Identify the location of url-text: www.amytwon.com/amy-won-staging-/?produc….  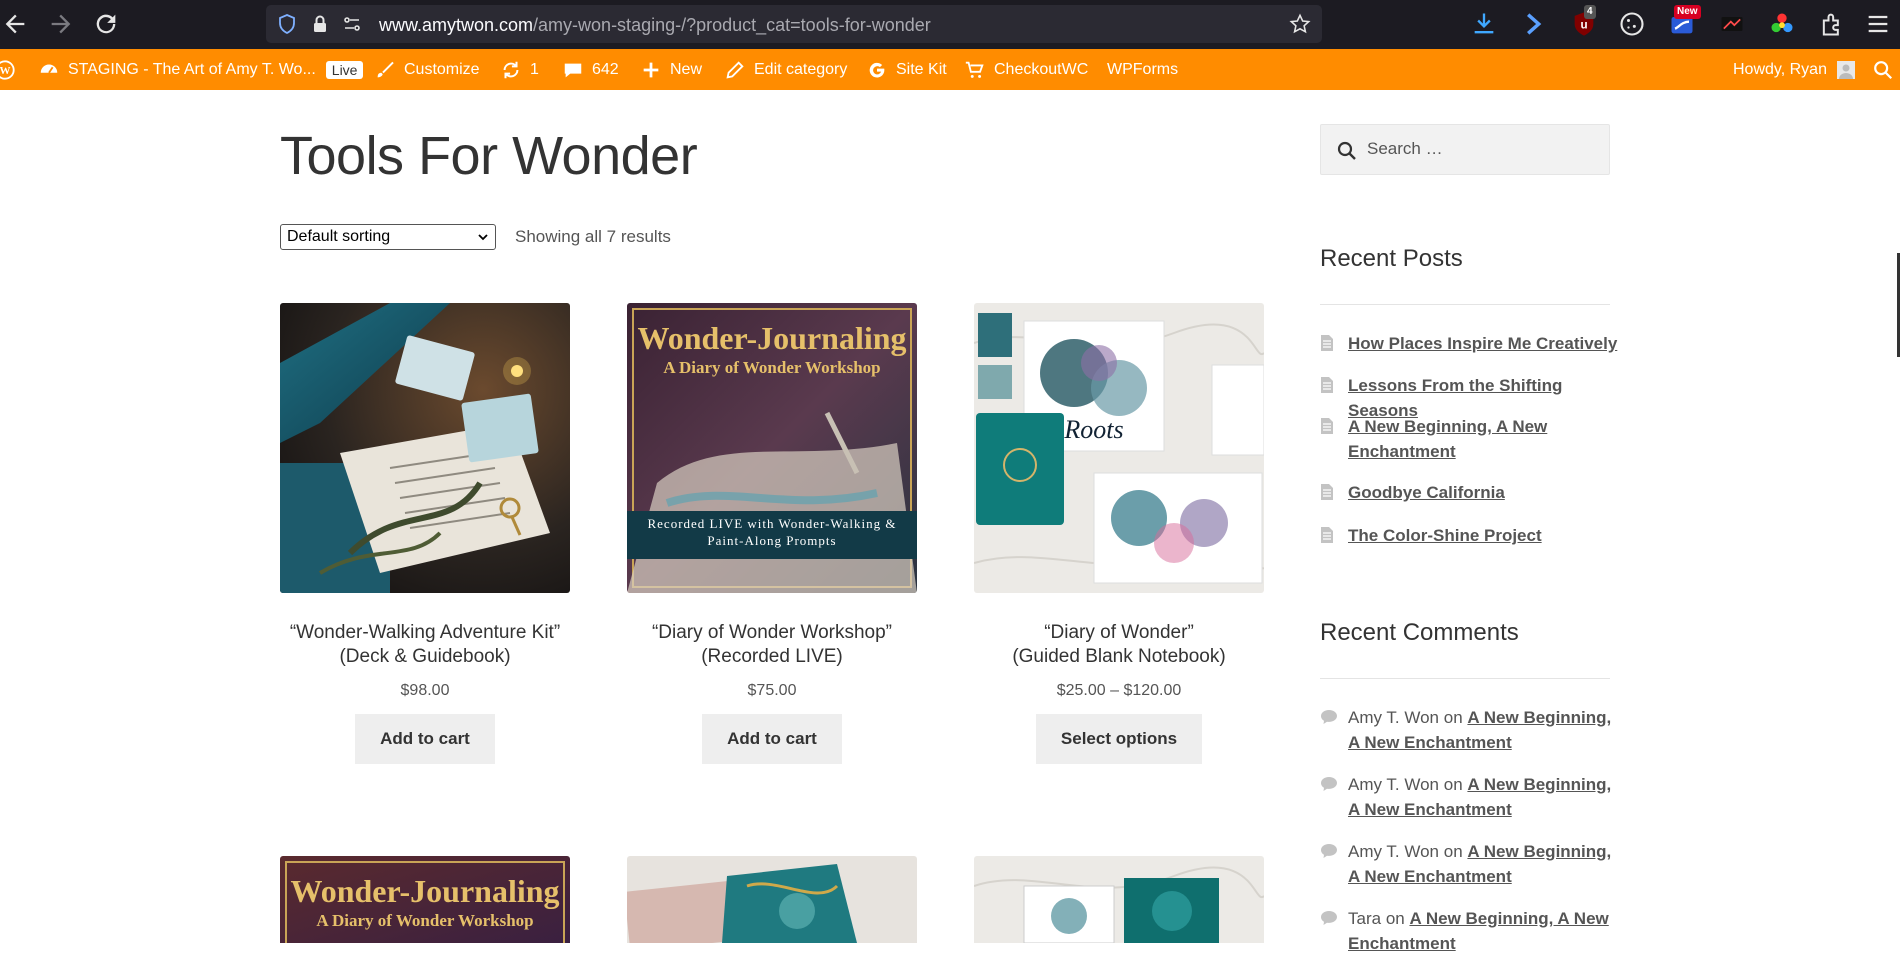
(655, 25).